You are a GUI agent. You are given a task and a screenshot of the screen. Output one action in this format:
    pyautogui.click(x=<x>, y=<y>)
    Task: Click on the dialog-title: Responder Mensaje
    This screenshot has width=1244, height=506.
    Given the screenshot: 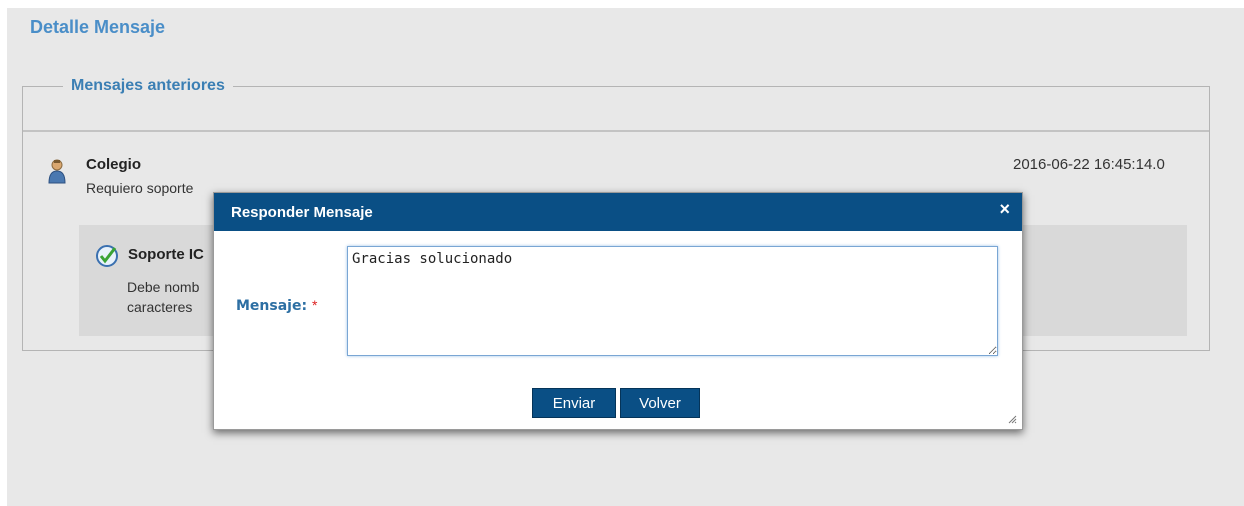 What is the action you would take?
    pyautogui.click(x=302, y=212)
    